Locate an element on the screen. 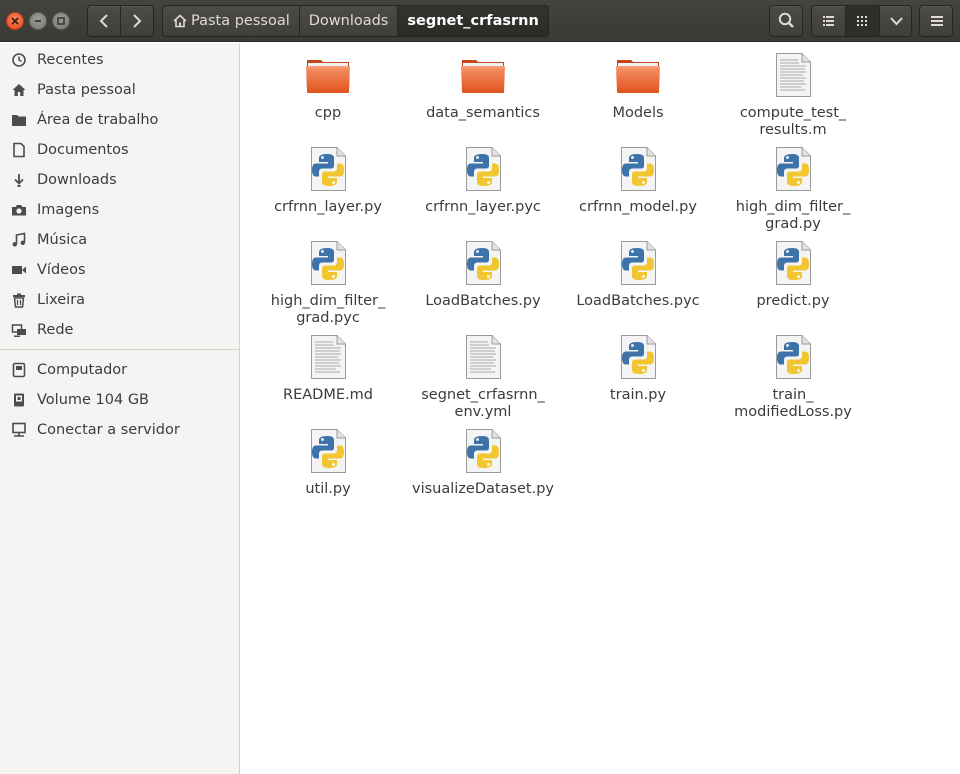 This screenshot has width=960, height=774. chevron-down-icon is located at coordinates (896, 21).